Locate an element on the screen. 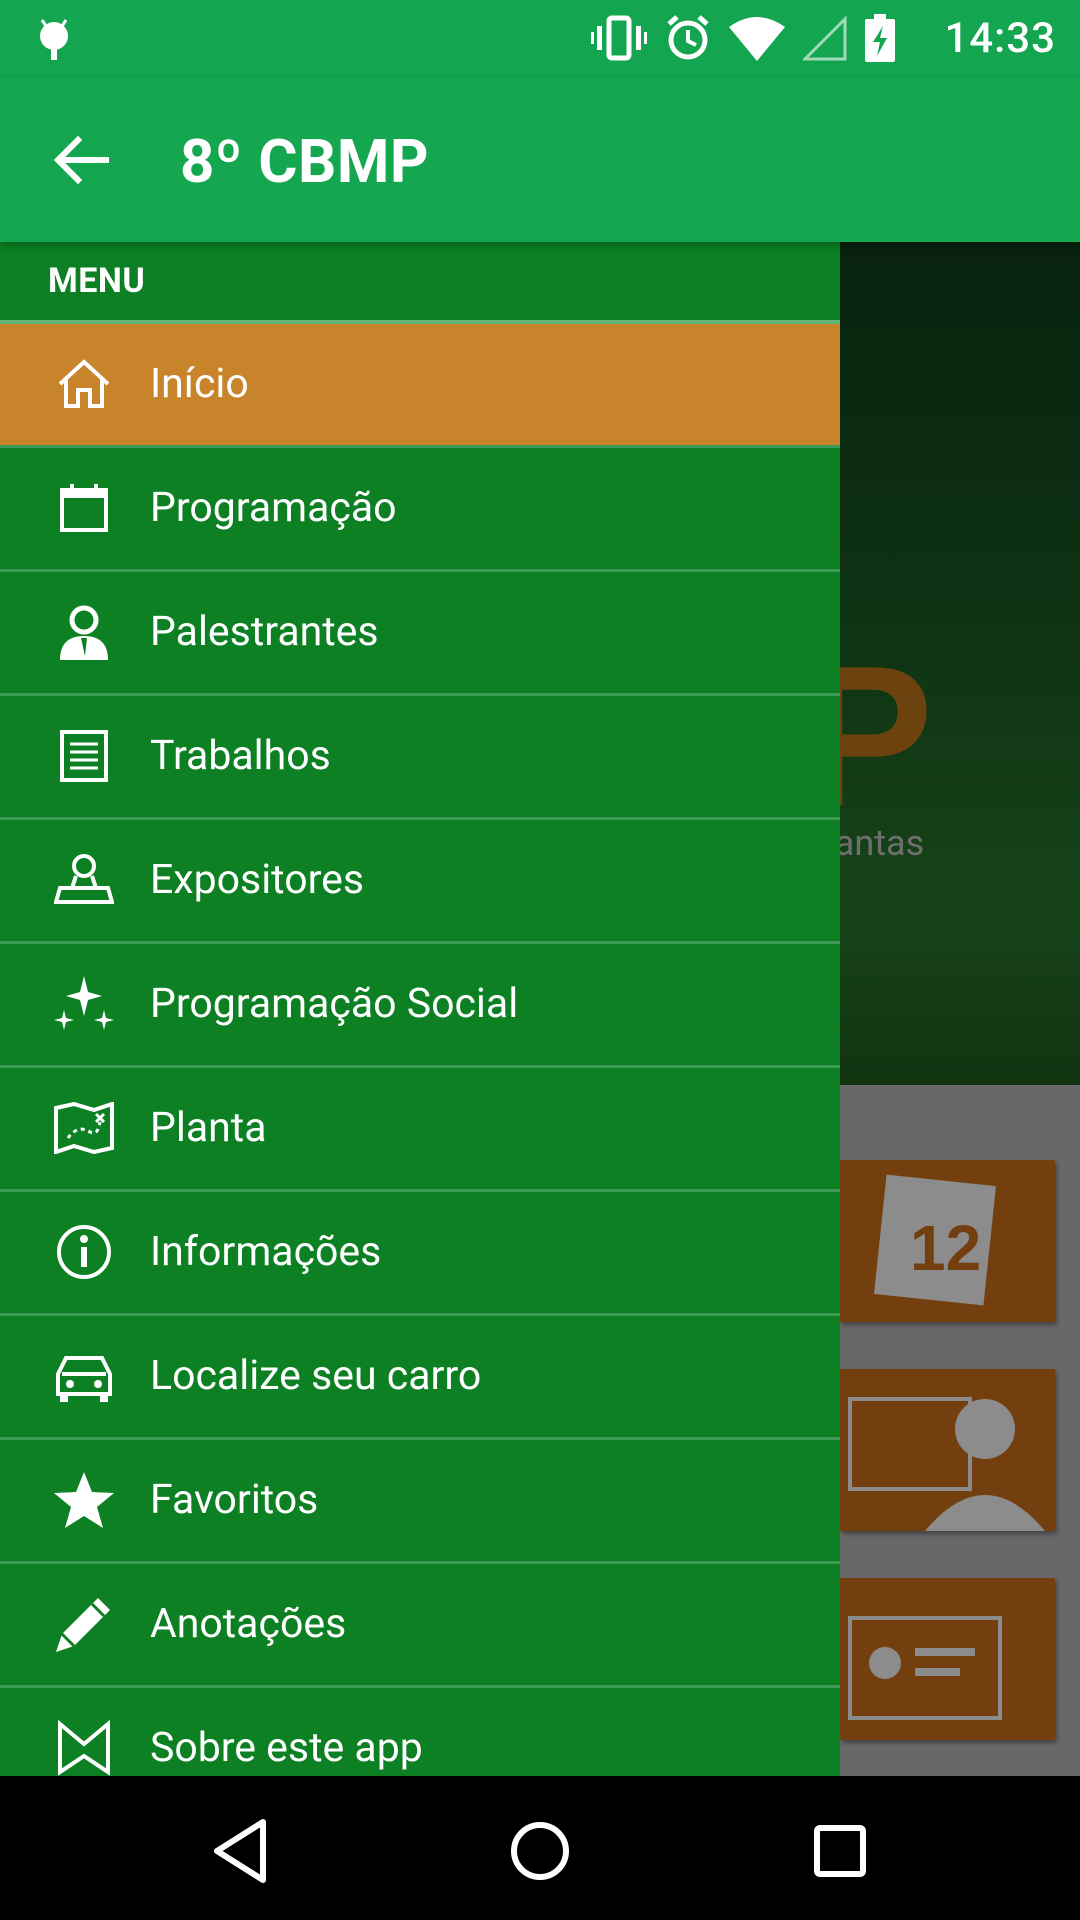 The width and height of the screenshot is (1080, 1920). nav-item-label: Início is located at coordinates (199, 384).